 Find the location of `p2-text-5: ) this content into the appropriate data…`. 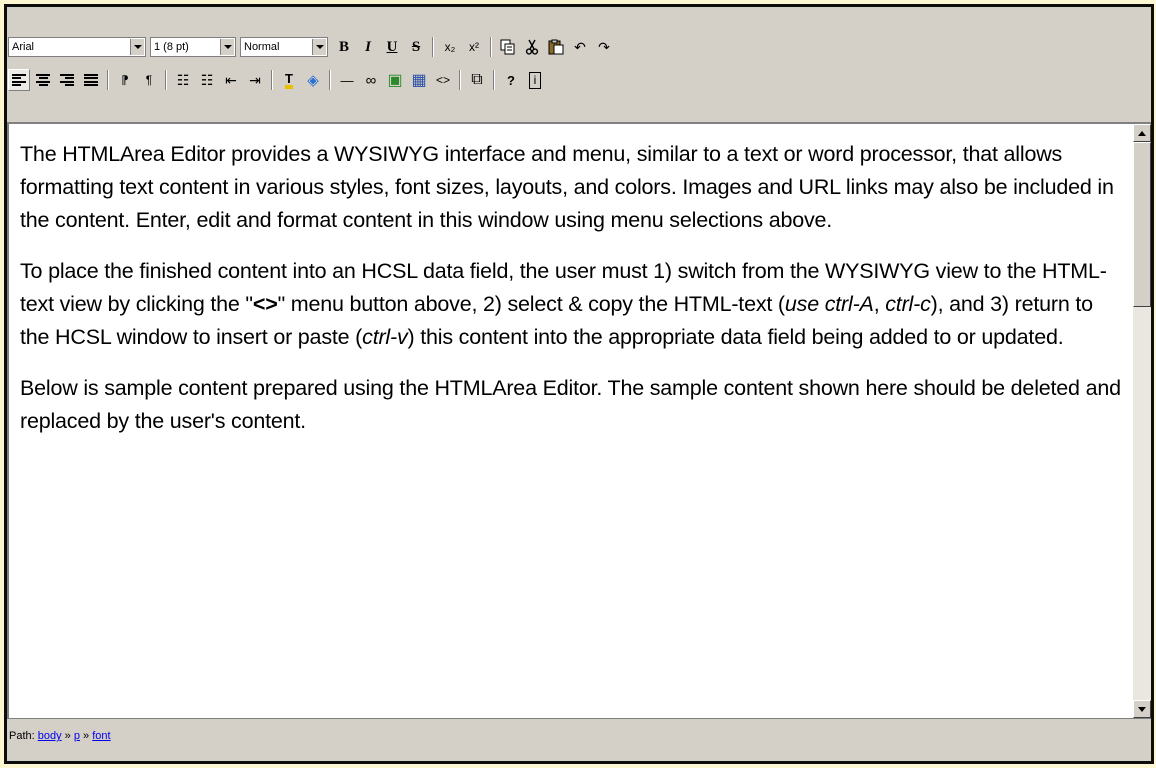

p2-text-5: ) this content into the appropriate data… is located at coordinates (735, 337).